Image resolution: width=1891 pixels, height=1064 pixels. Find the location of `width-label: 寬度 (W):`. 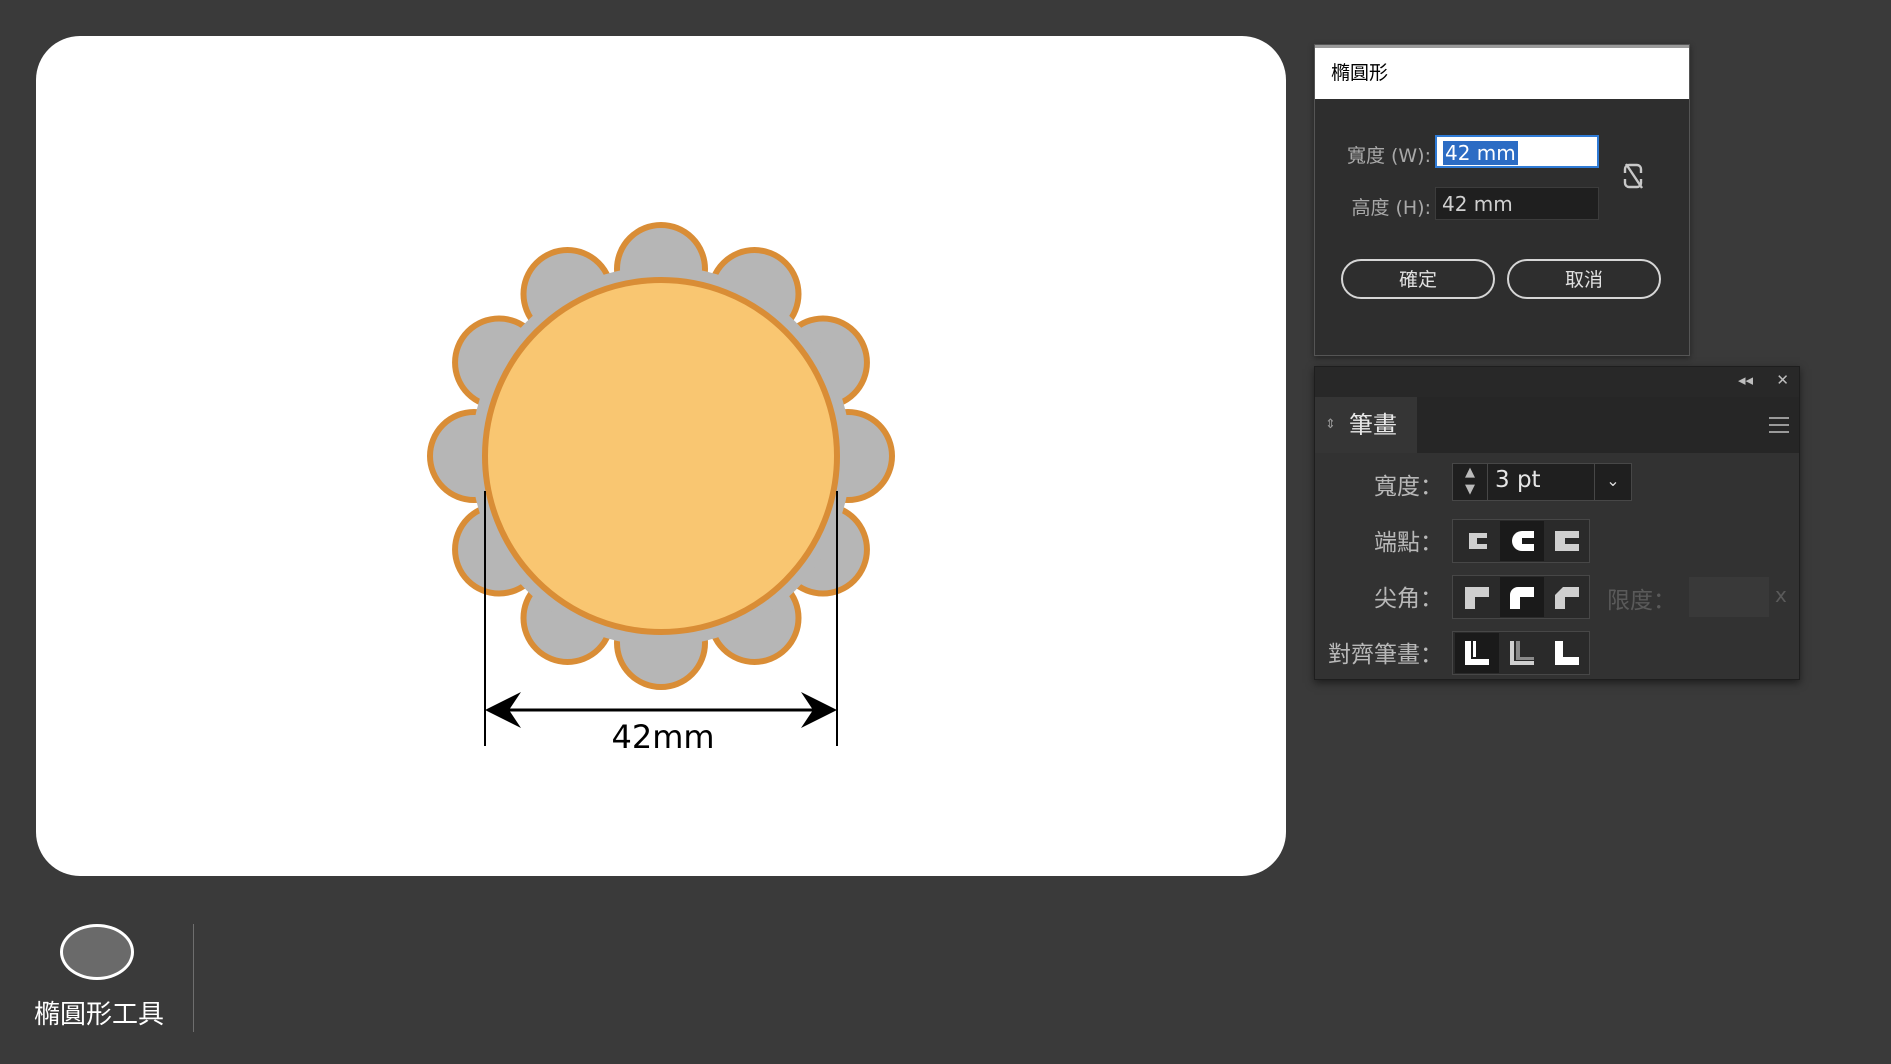

width-label: 寬度 (W): is located at coordinates (1388, 156).